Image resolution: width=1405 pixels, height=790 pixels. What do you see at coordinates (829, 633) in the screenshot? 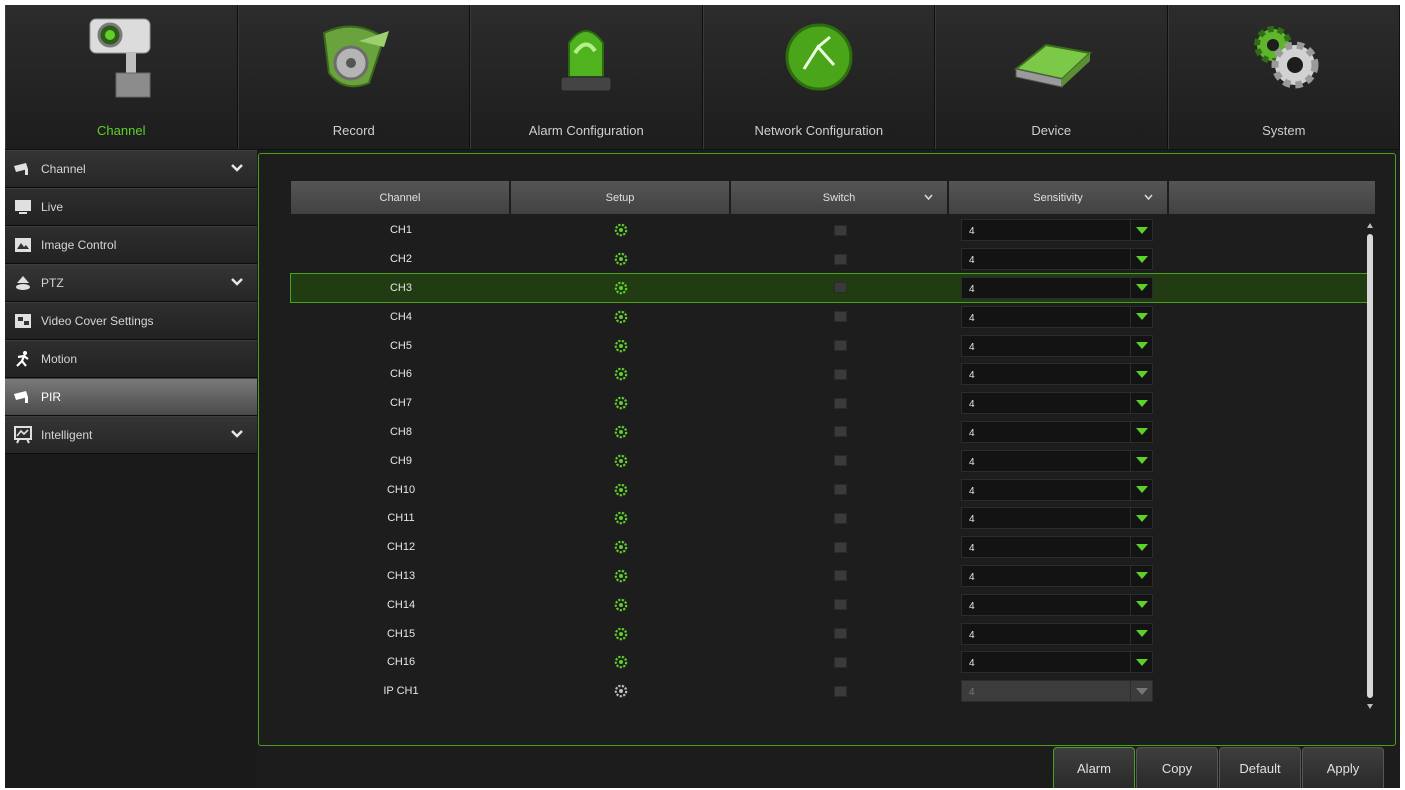
I see `table-row: CH15 4` at bounding box center [829, 633].